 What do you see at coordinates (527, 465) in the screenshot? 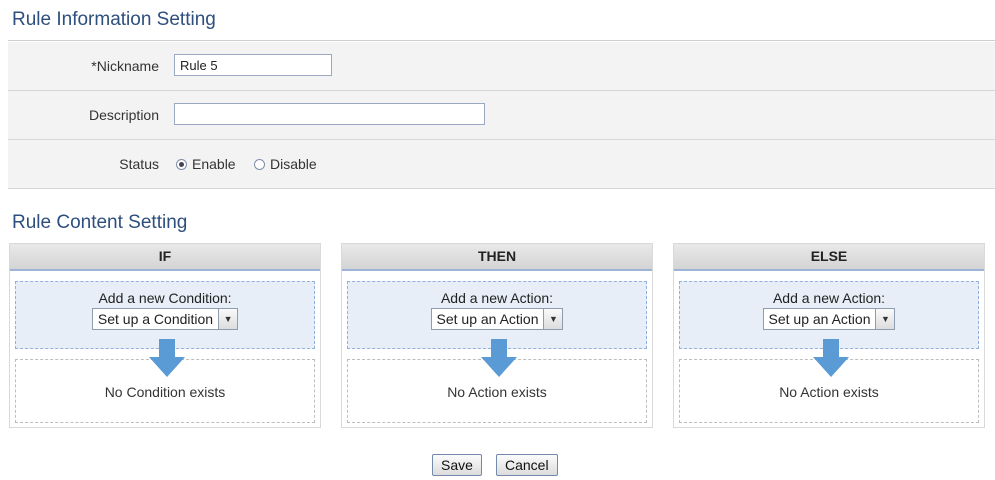
I see `cancel-button: Cancel` at bounding box center [527, 465].